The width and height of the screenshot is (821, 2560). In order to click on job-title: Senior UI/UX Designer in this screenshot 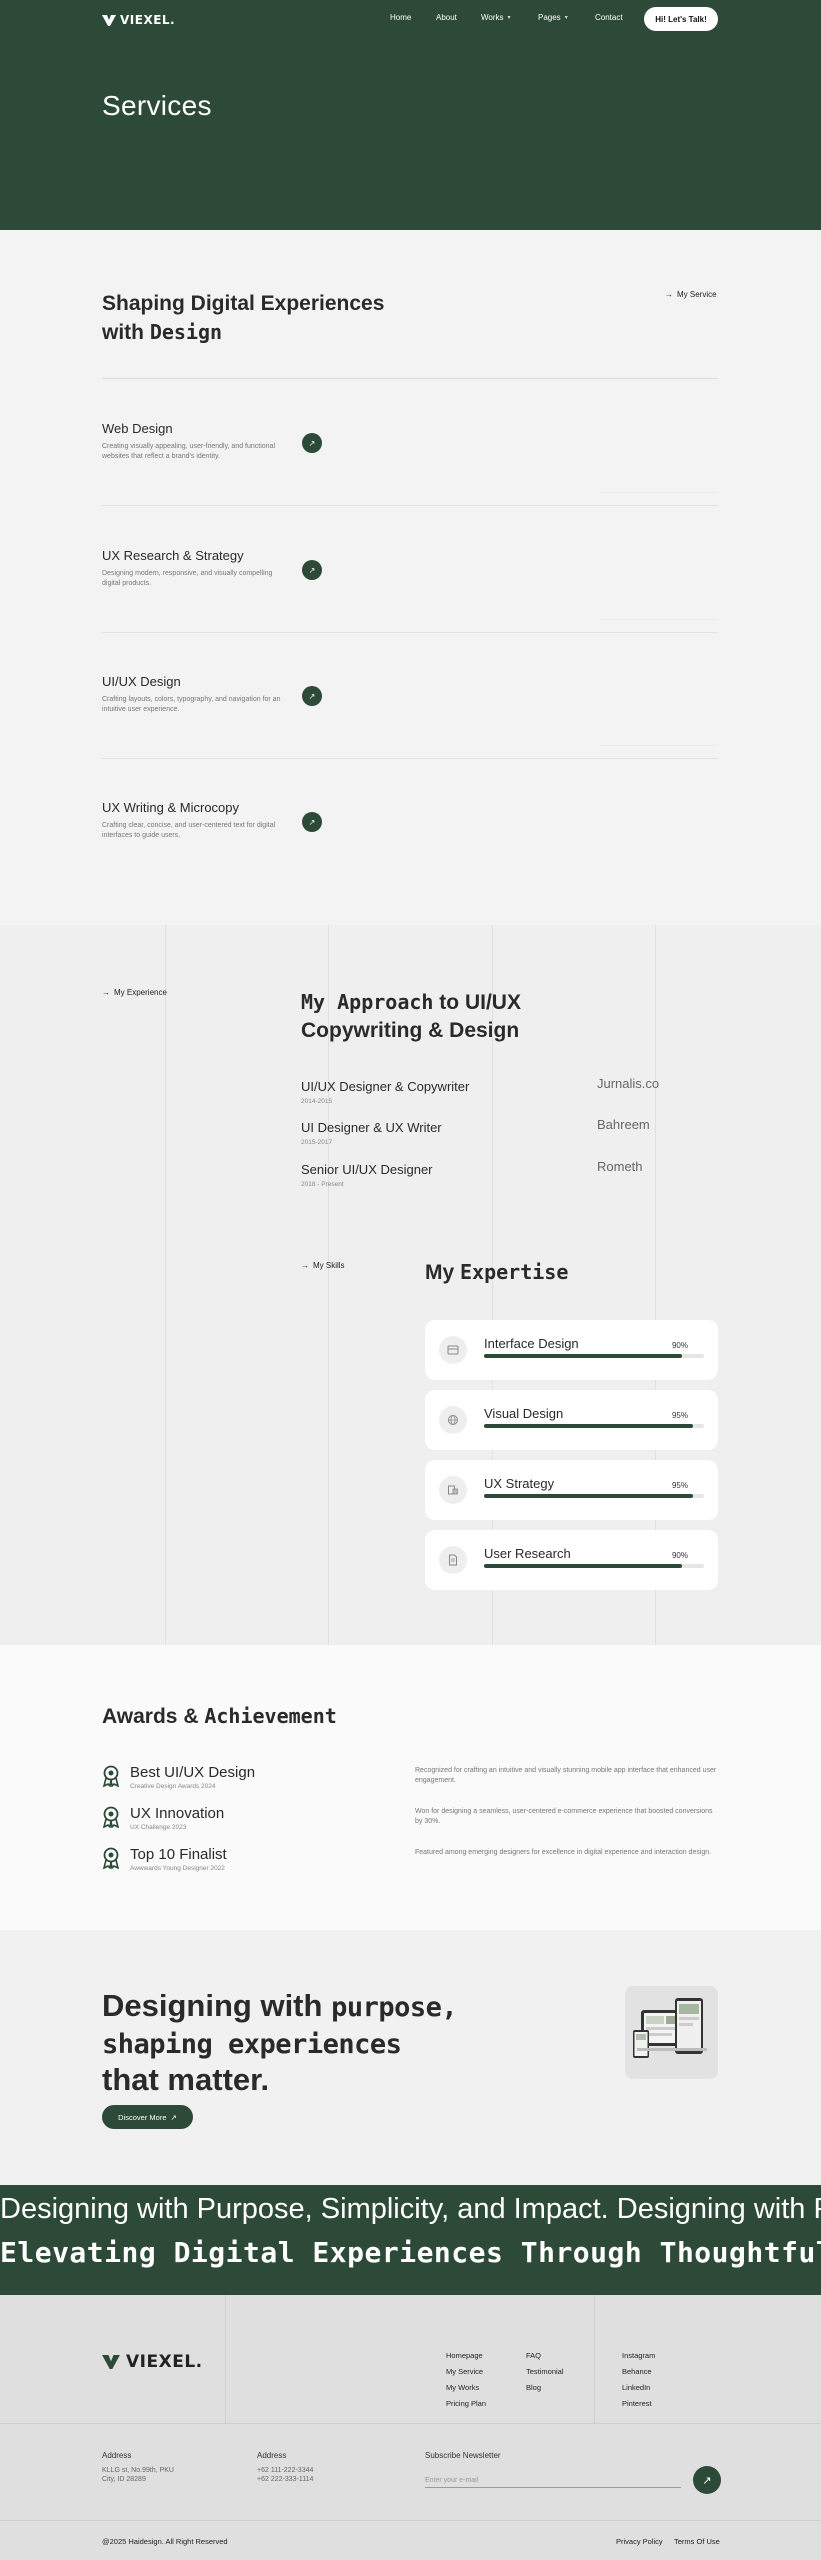, I will do `click(367, 1169)`.